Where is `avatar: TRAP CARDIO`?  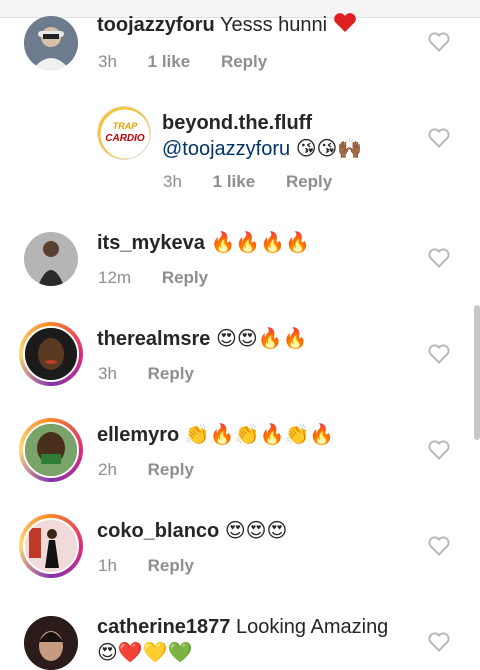 avatar: TRAP CARDIO is located at coordinates (124, 133).